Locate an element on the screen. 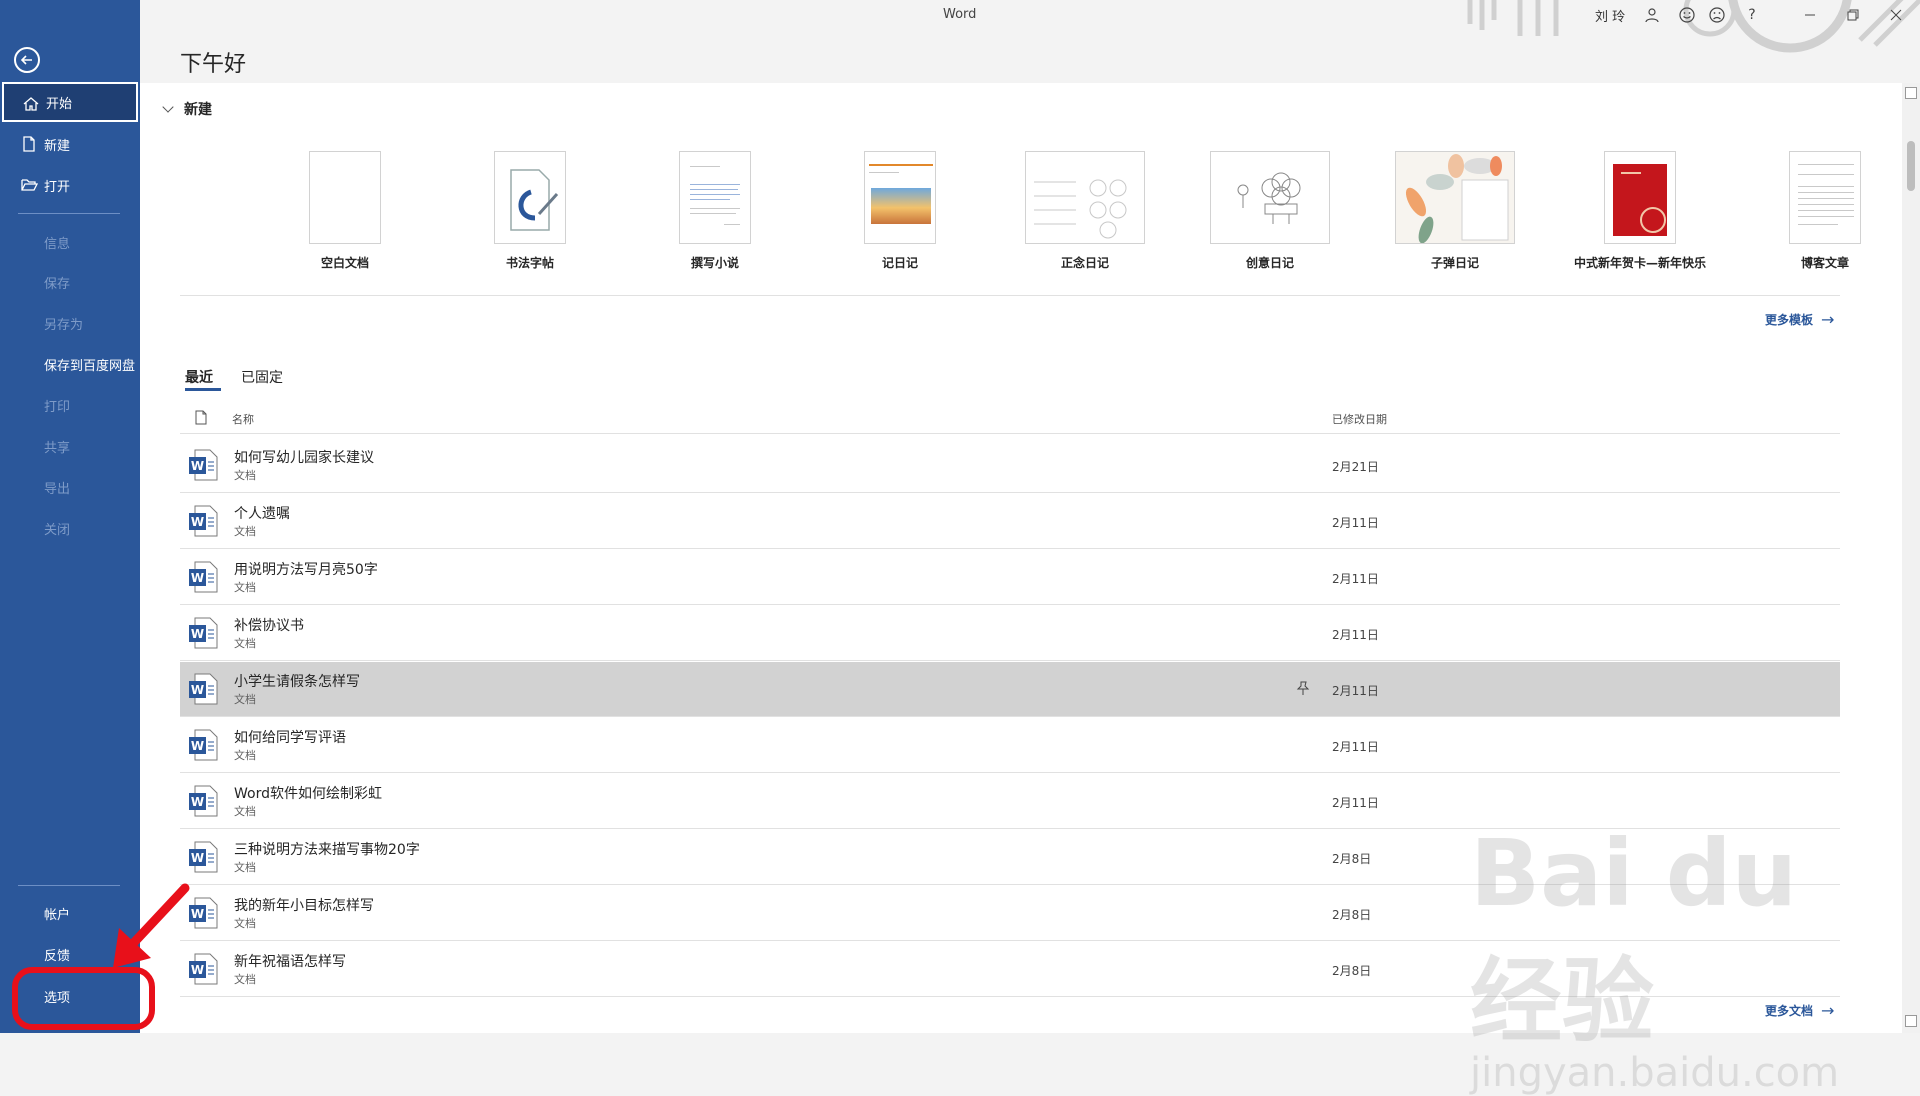 This screenshot has width=1920, height=1096. close-button is located at coordinates (1896, 15).